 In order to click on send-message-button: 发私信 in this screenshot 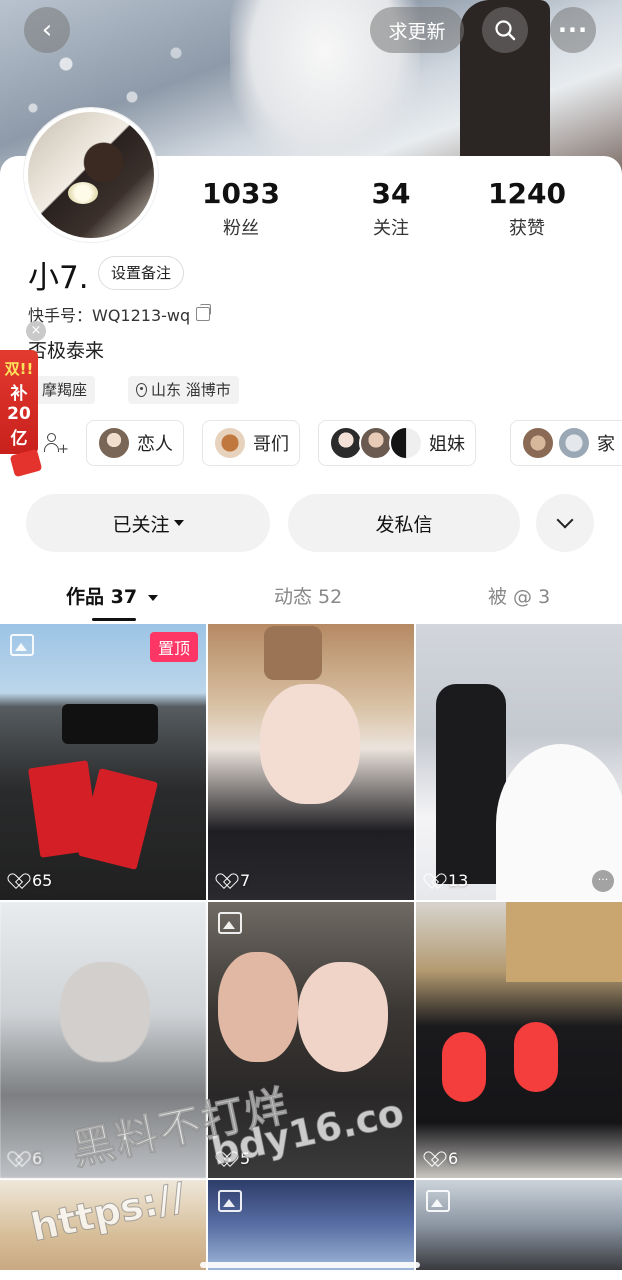, I will do `click(404, 523)`.